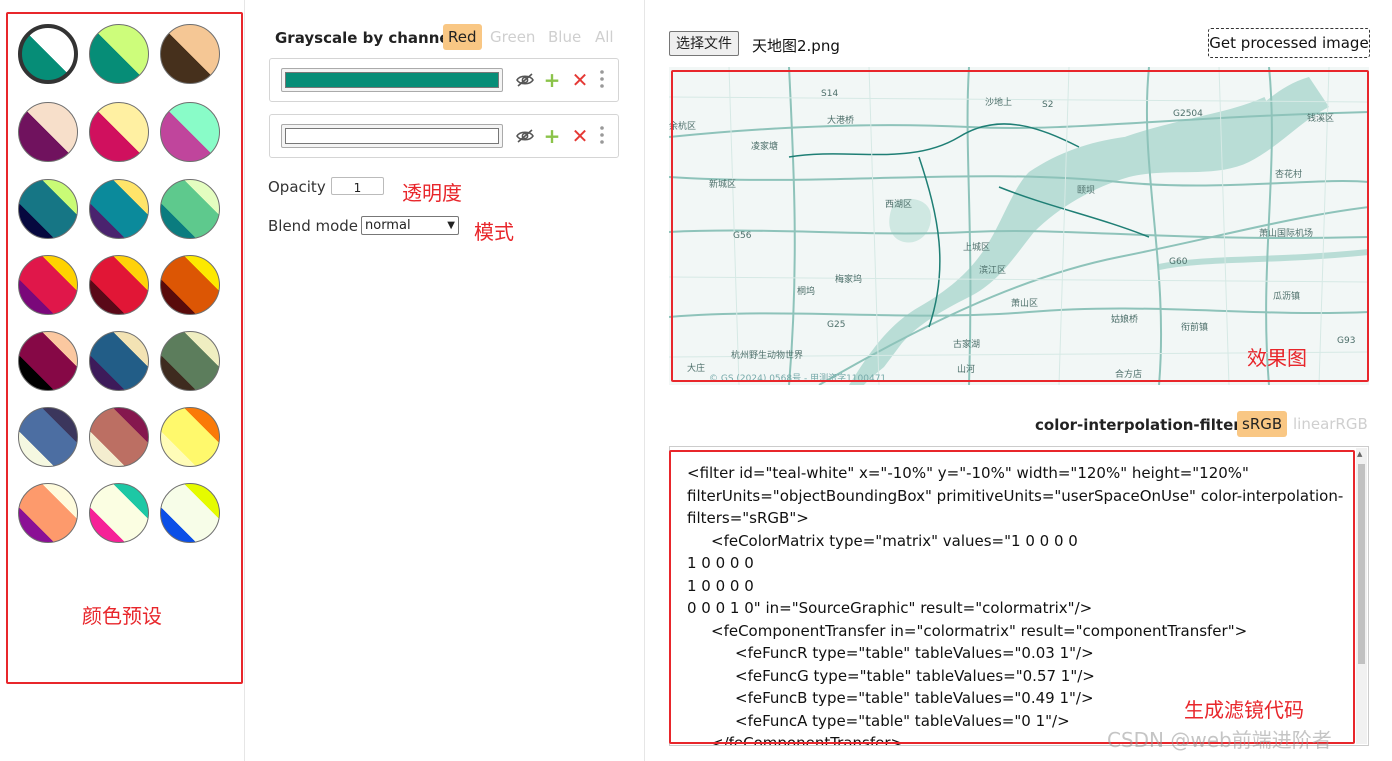 This screenshot has height=761, width=1392. I want to click on color-interpolation-label: color-interpolation-filters:, so click(1145, 425).